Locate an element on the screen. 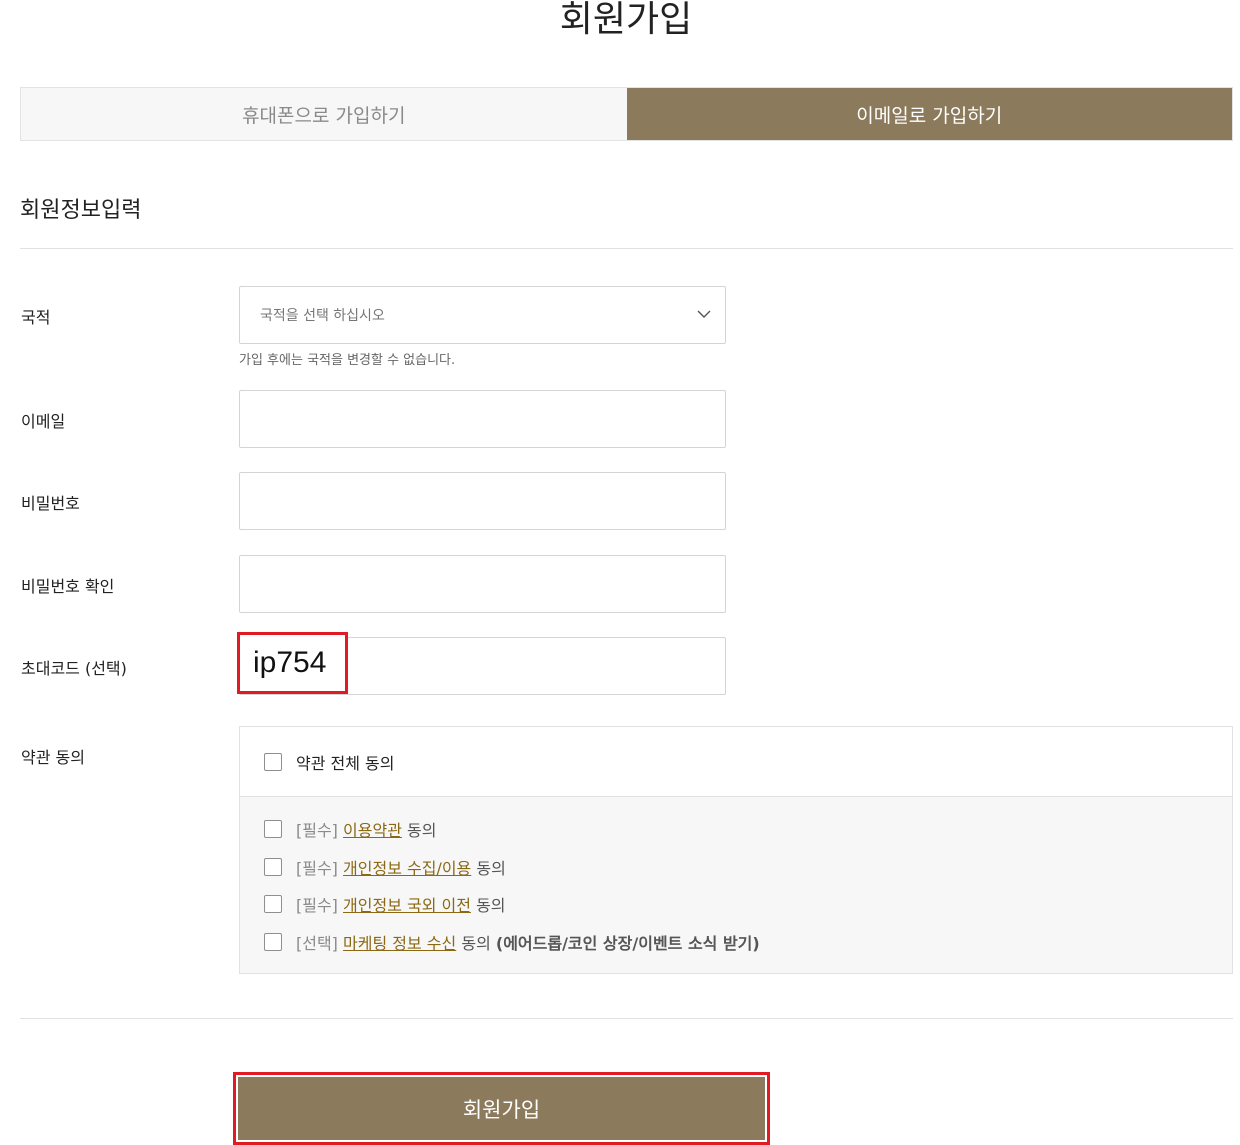  terms-all-checkbox is located at coordinates (273, 761).